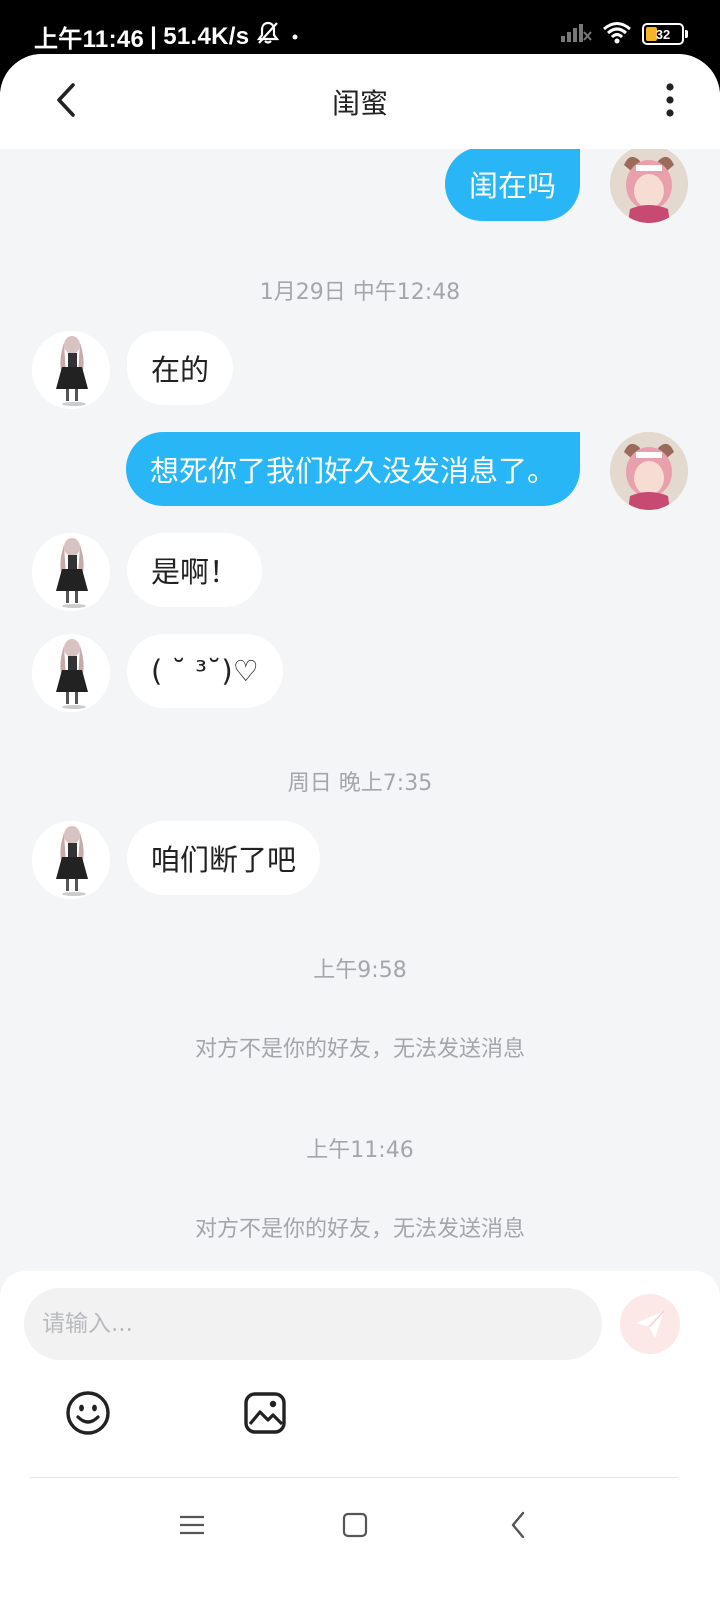 This screenshot has height=1600, width=720. I want to click on chat-header: 闺蜜, so click(360, 101).